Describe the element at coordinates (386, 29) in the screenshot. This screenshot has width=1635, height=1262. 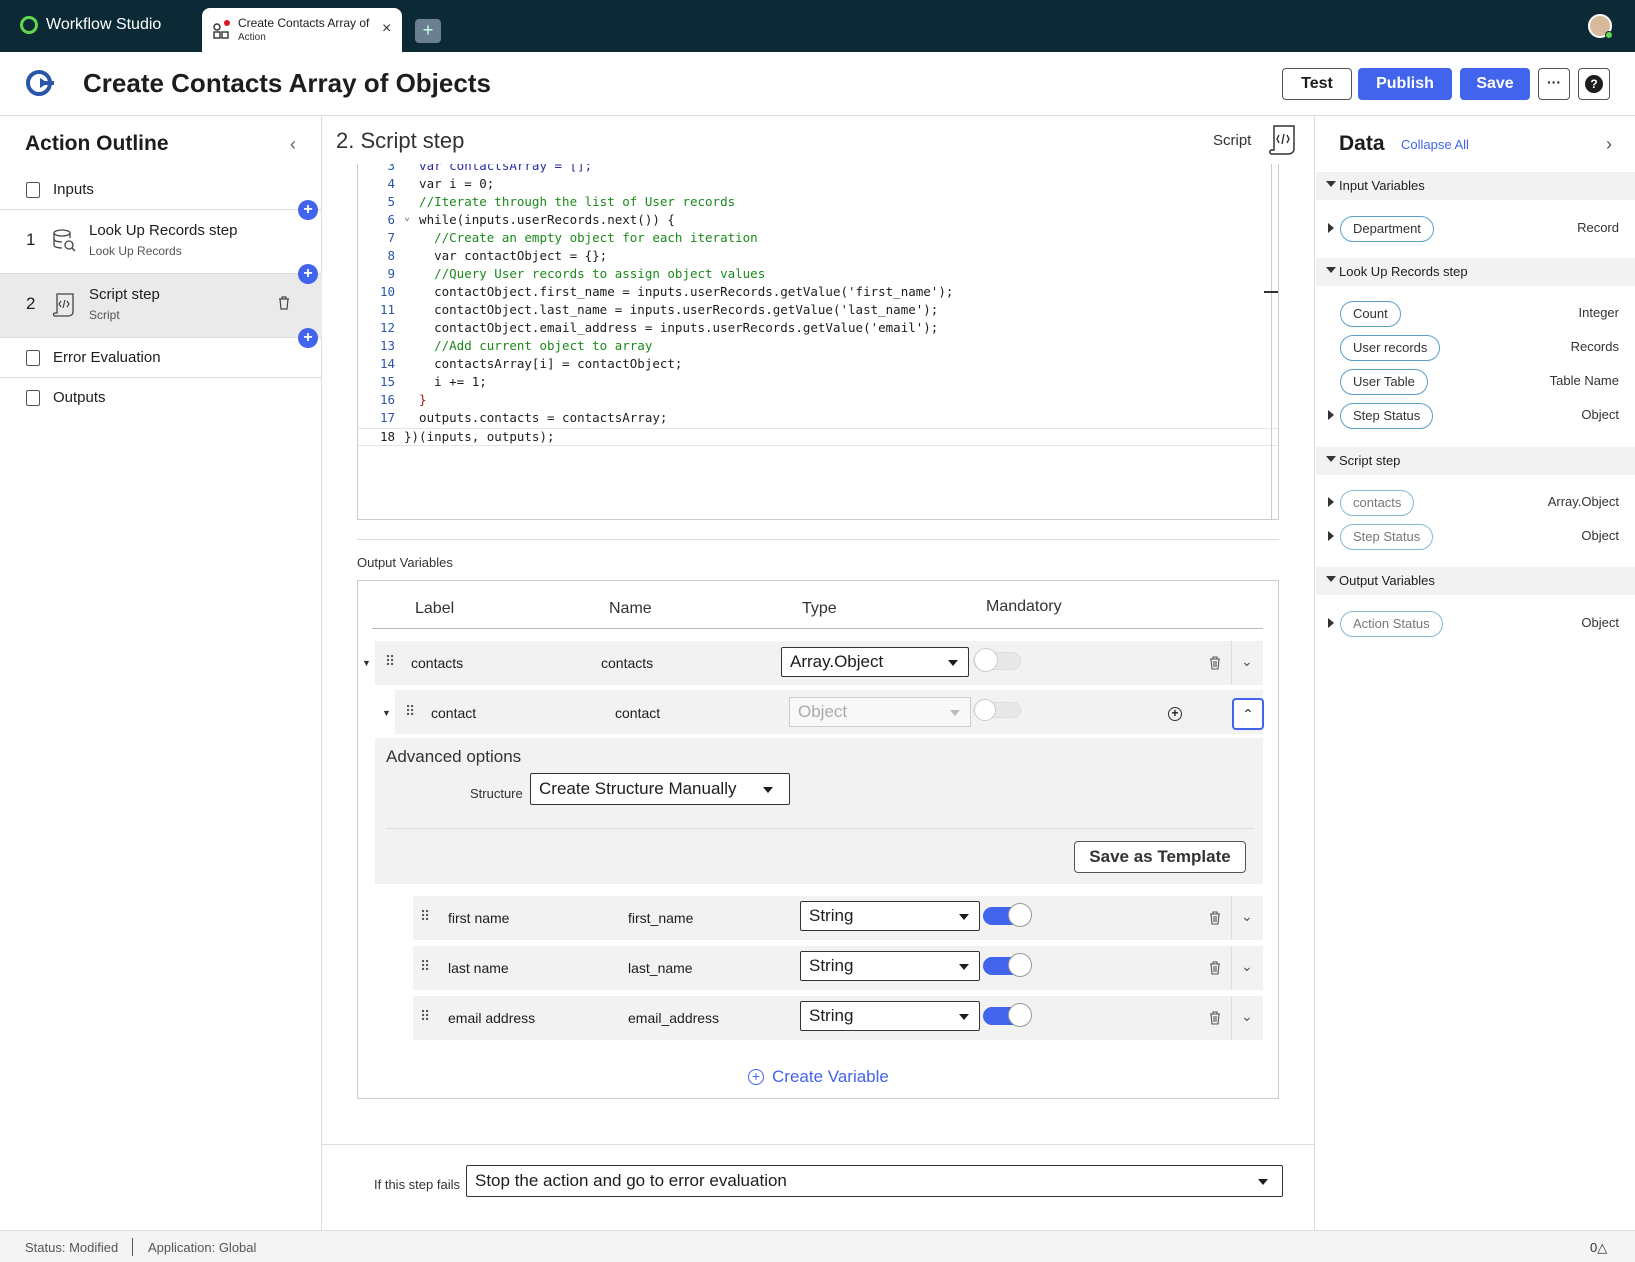
I see `tab-close-icon: ×` at that location.